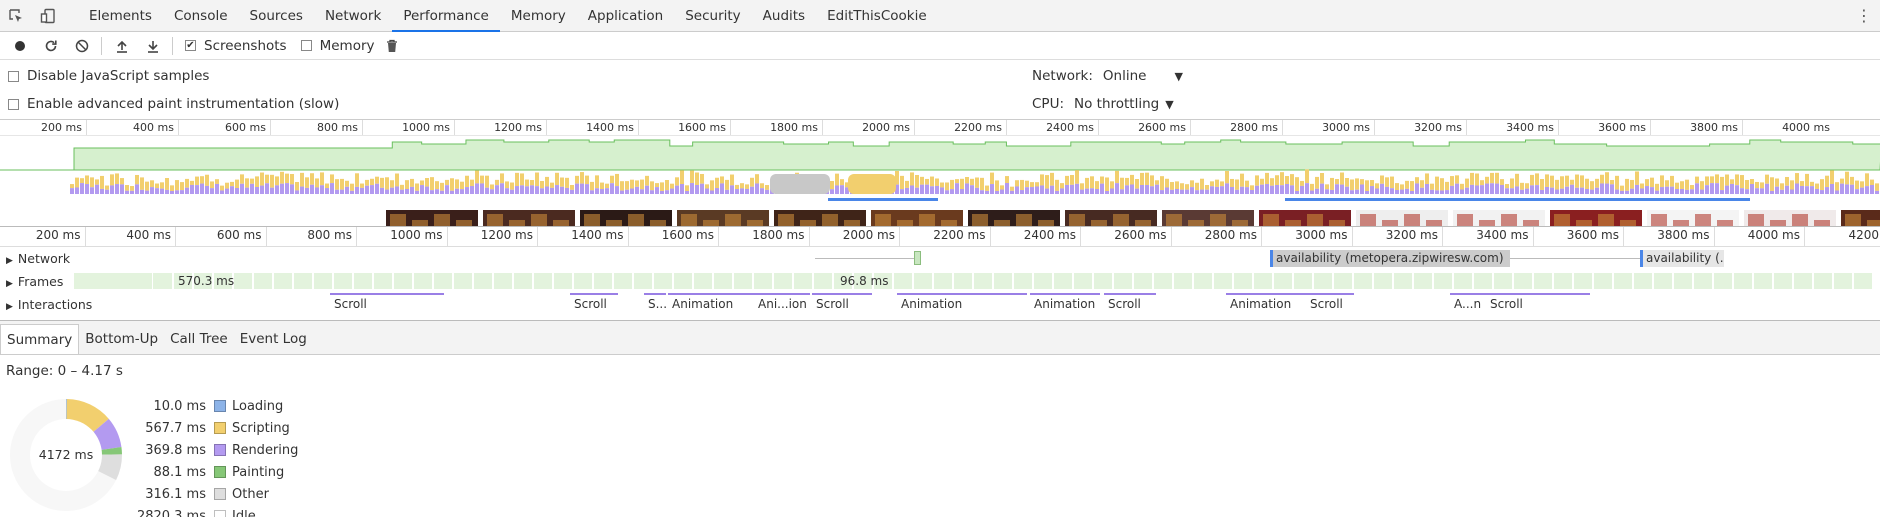  What do you see at coordinates (712, 16) in the screenshot?
I see `tab-security: Security` at bounding box center [712, 16].